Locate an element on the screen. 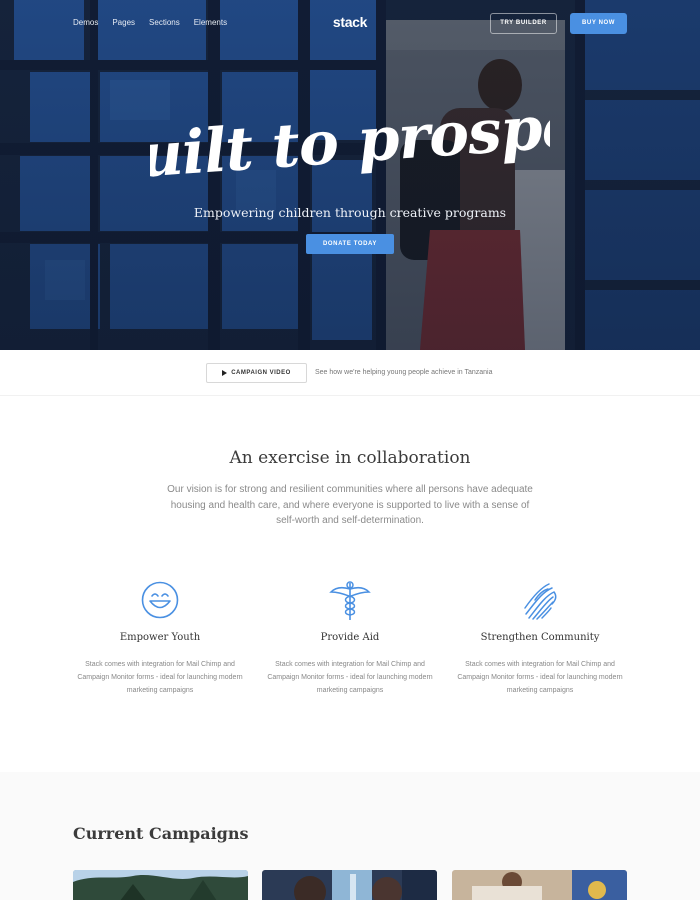  caduceus-icon is located at coordinates (350, 600).